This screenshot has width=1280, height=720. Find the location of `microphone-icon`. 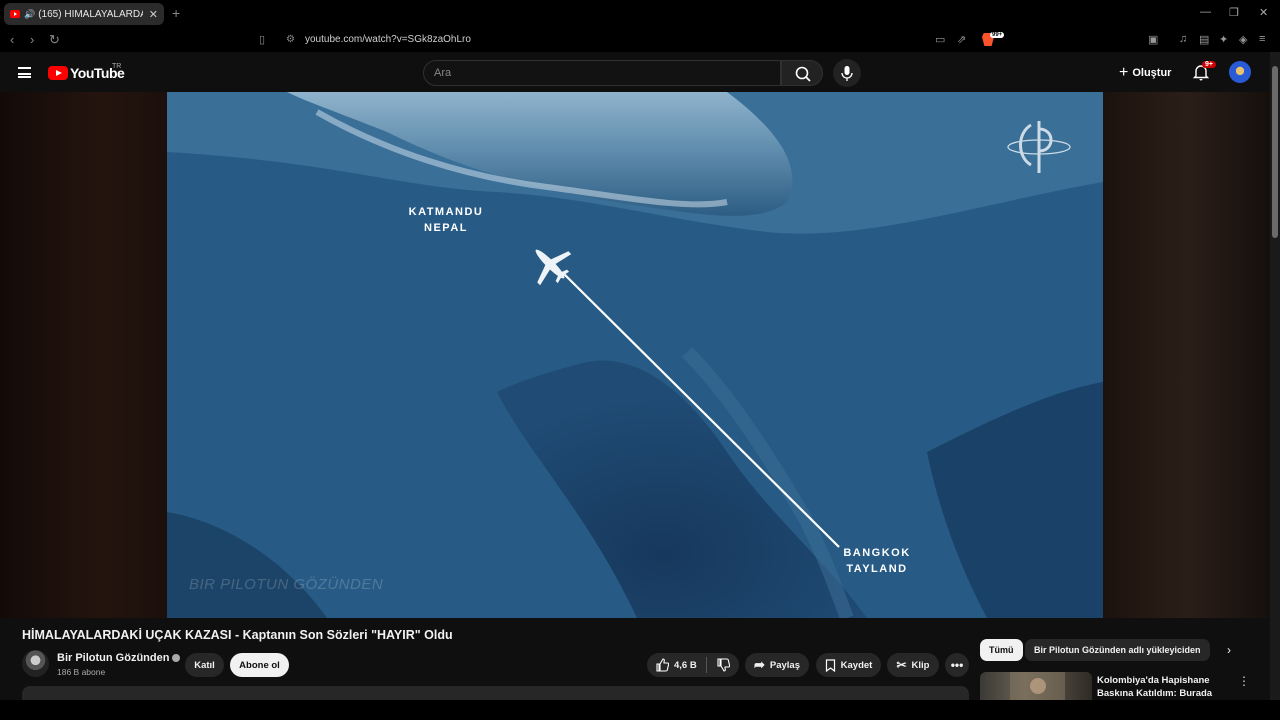

microphone-icon is located at coordinates (847, 73).